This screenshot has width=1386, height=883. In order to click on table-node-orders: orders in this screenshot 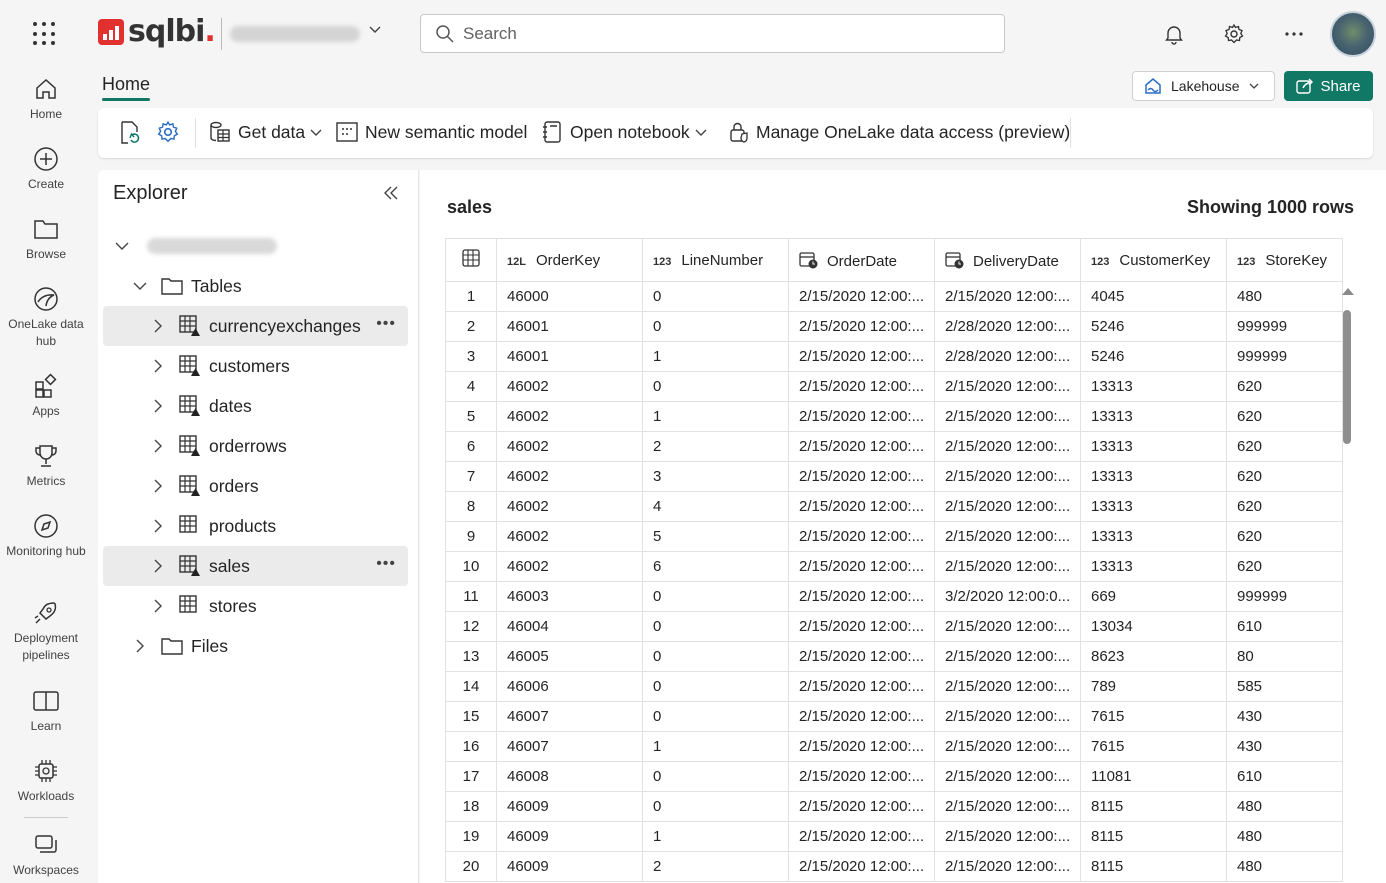, I will do `click(255, 486)`.